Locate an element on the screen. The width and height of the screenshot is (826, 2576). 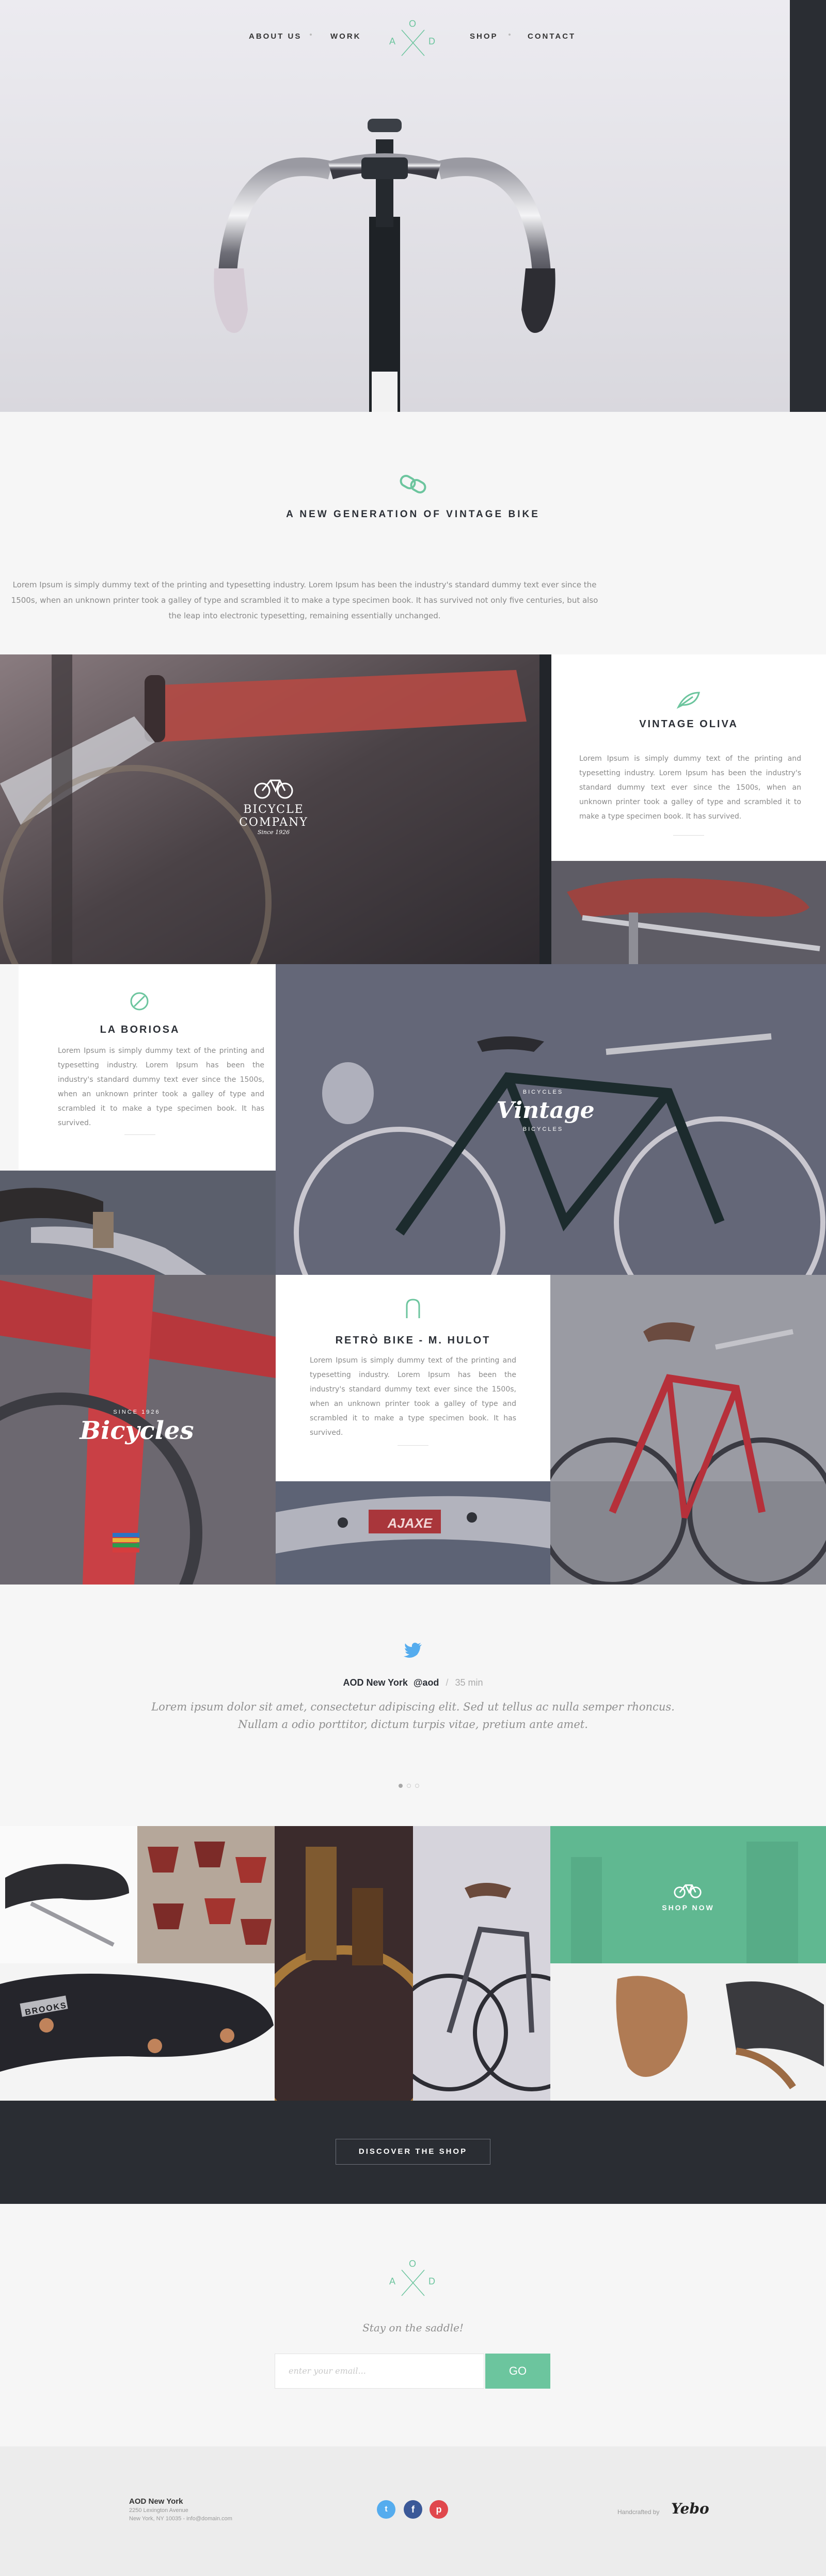
photo-ajaxe-rim is located at coordinates (413, 1533).